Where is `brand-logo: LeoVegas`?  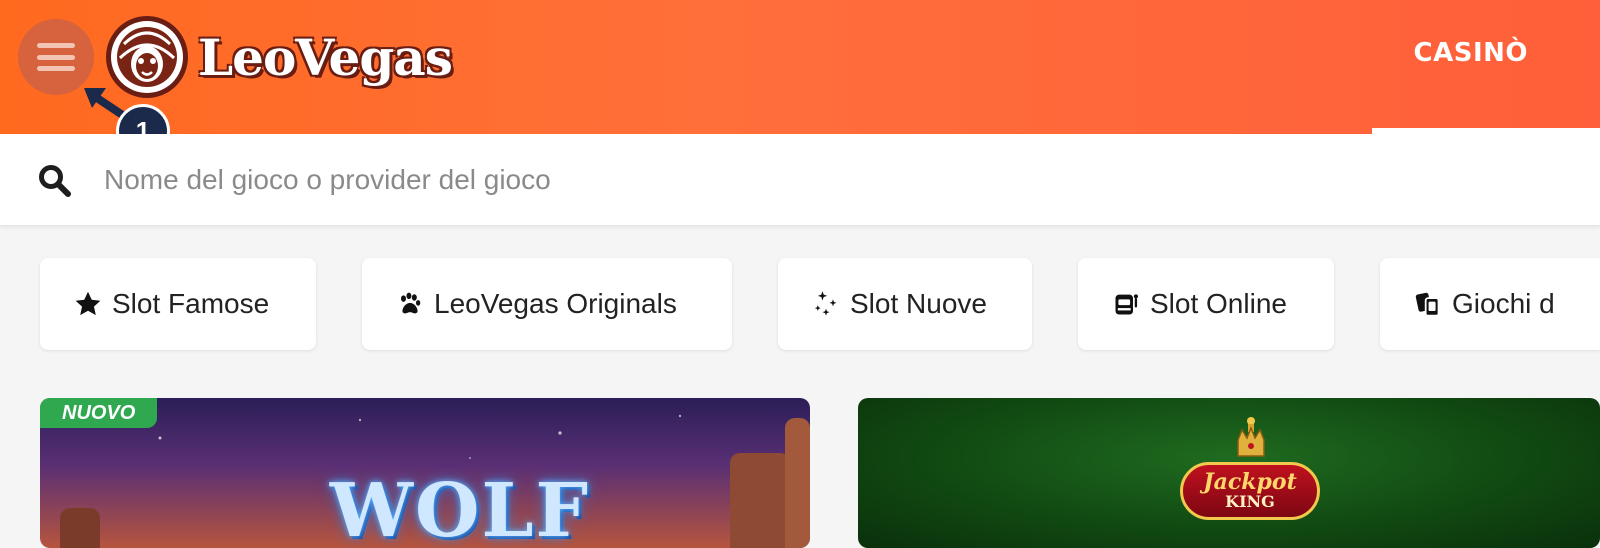
brand-logo: LeoVegas is located at coordinates (278, 57).